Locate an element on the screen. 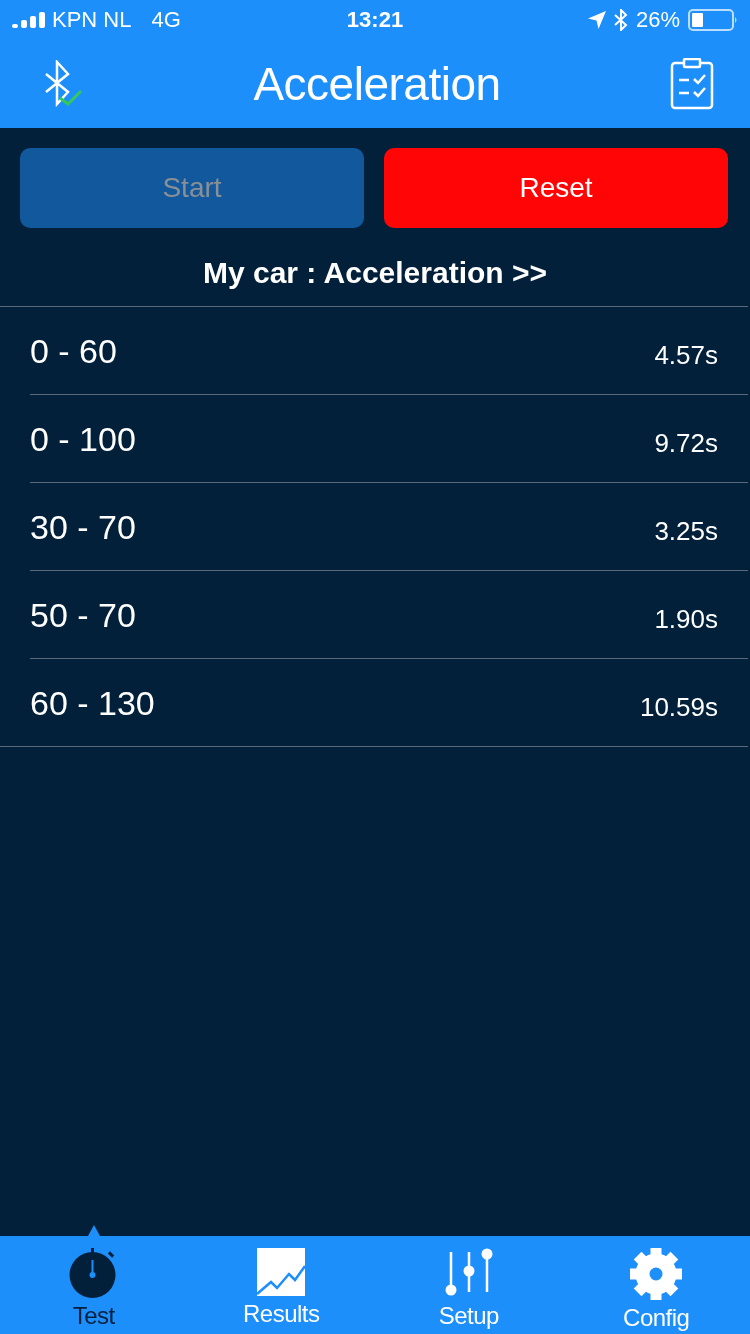 The image size is (750, 1334). tab-item: Test is located at coordinates (94, 1285).